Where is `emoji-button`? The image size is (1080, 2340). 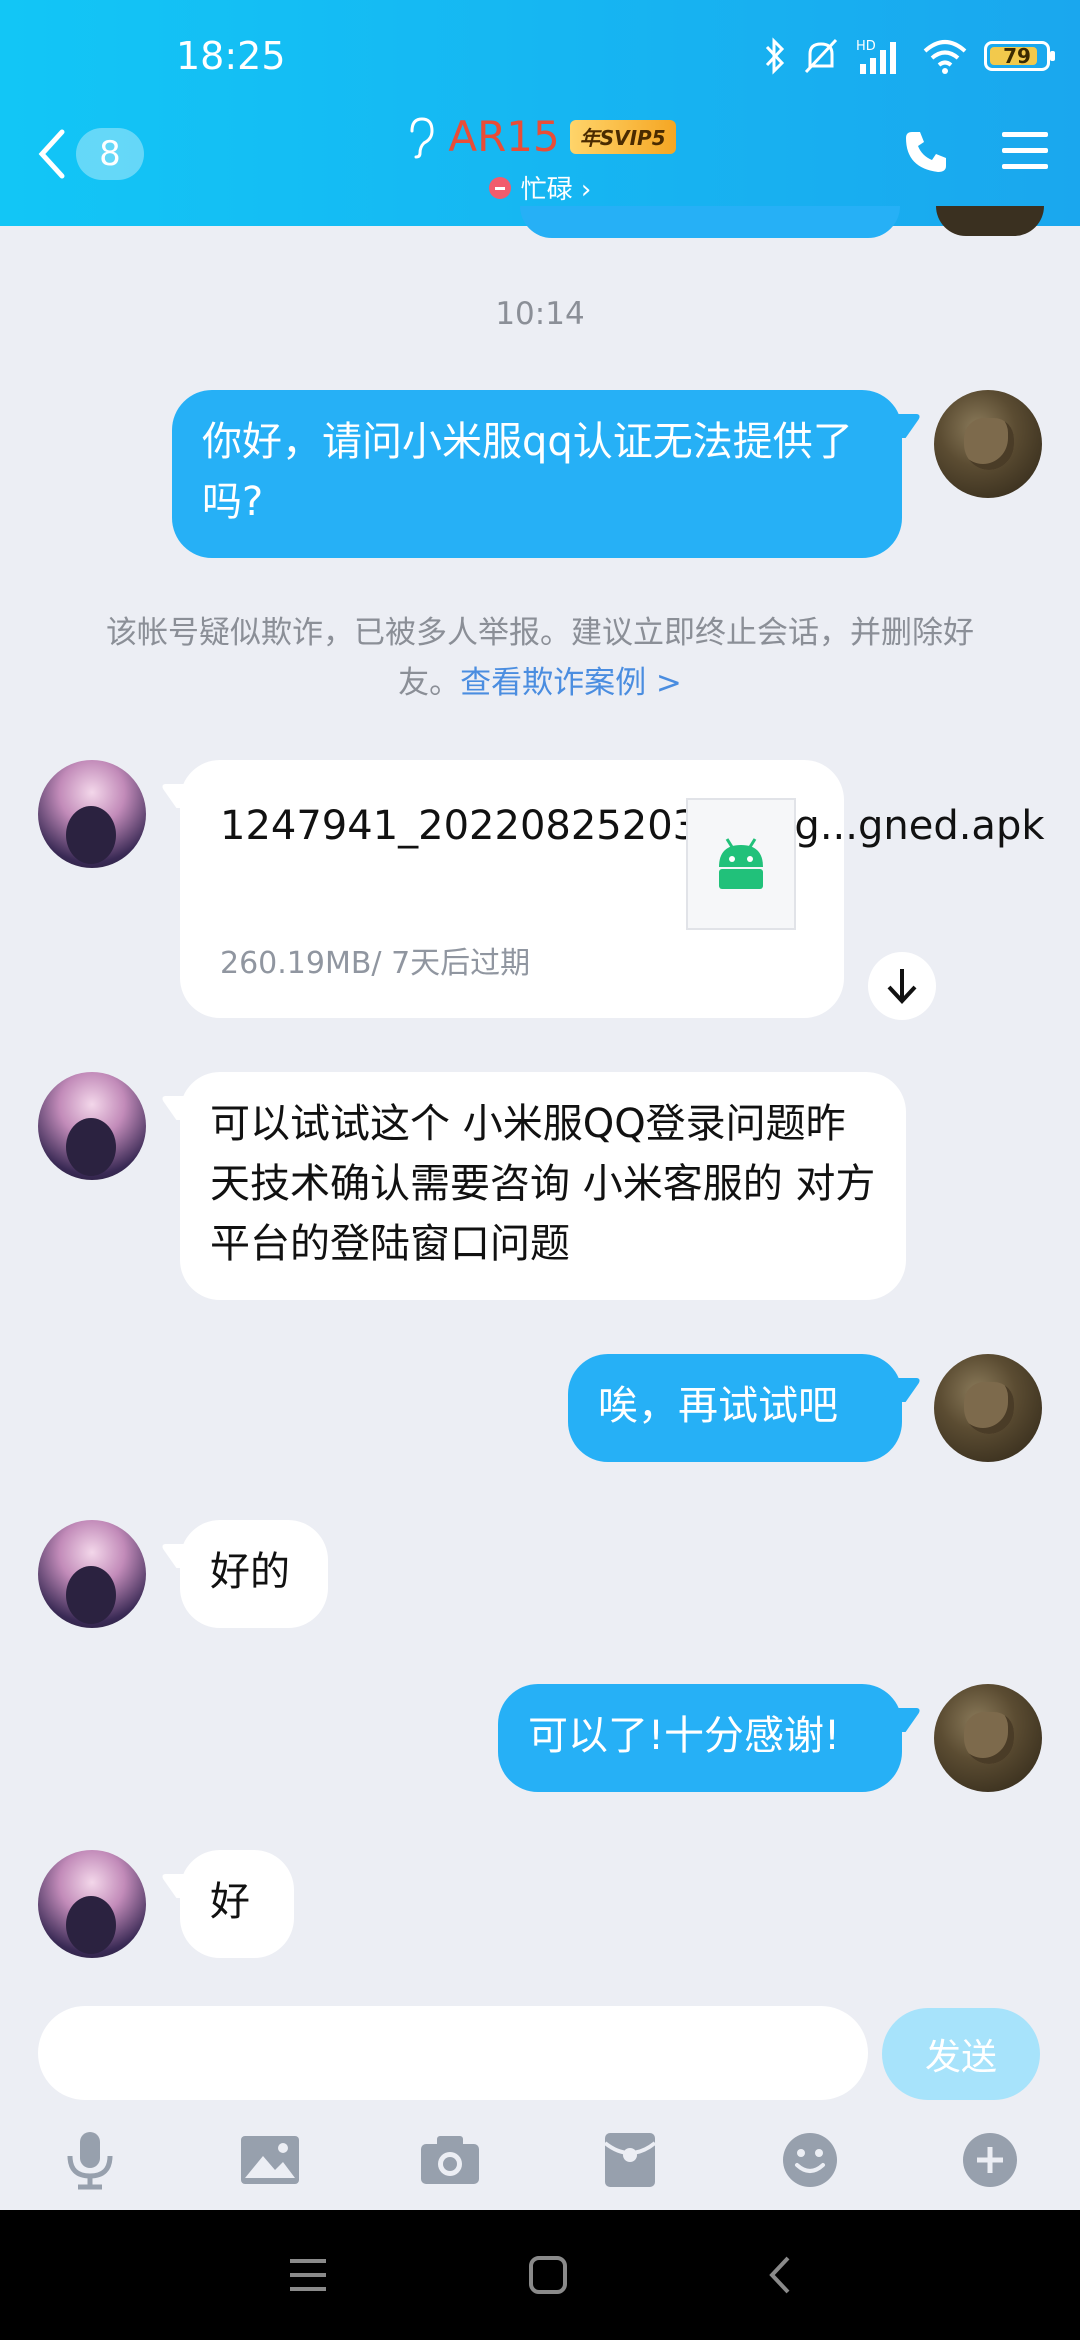 emoji-button is located at coordinates (810, 2160).